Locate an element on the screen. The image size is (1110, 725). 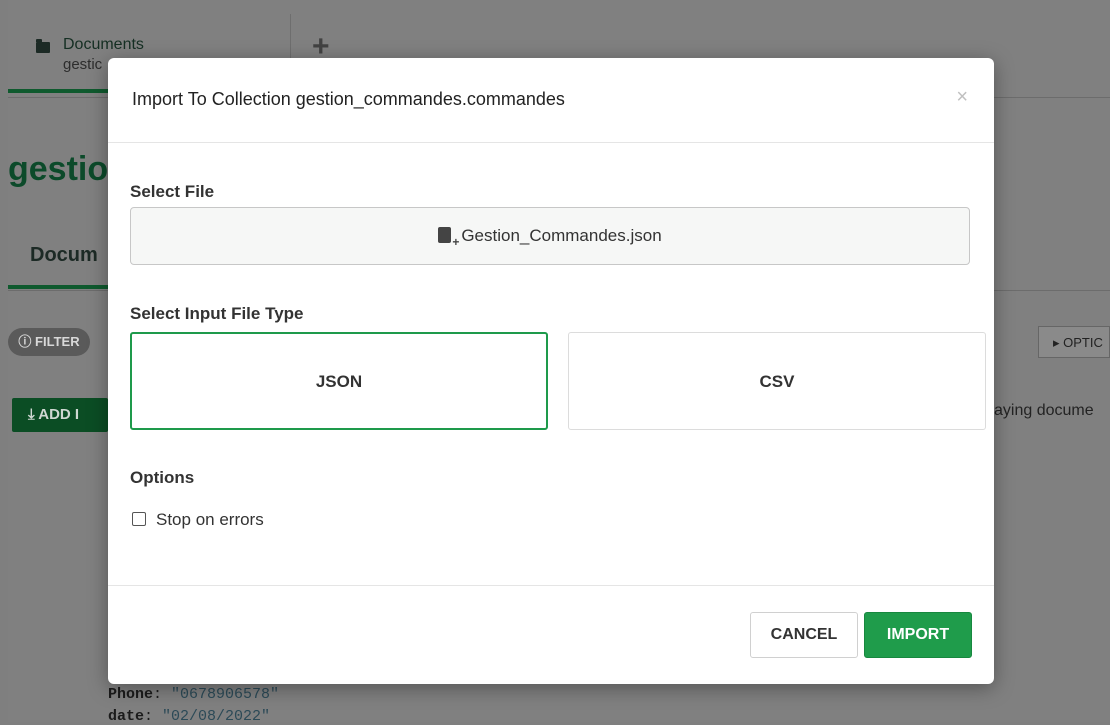
filter-button: ⓘ FILTER is located at coordinates (49, 342).